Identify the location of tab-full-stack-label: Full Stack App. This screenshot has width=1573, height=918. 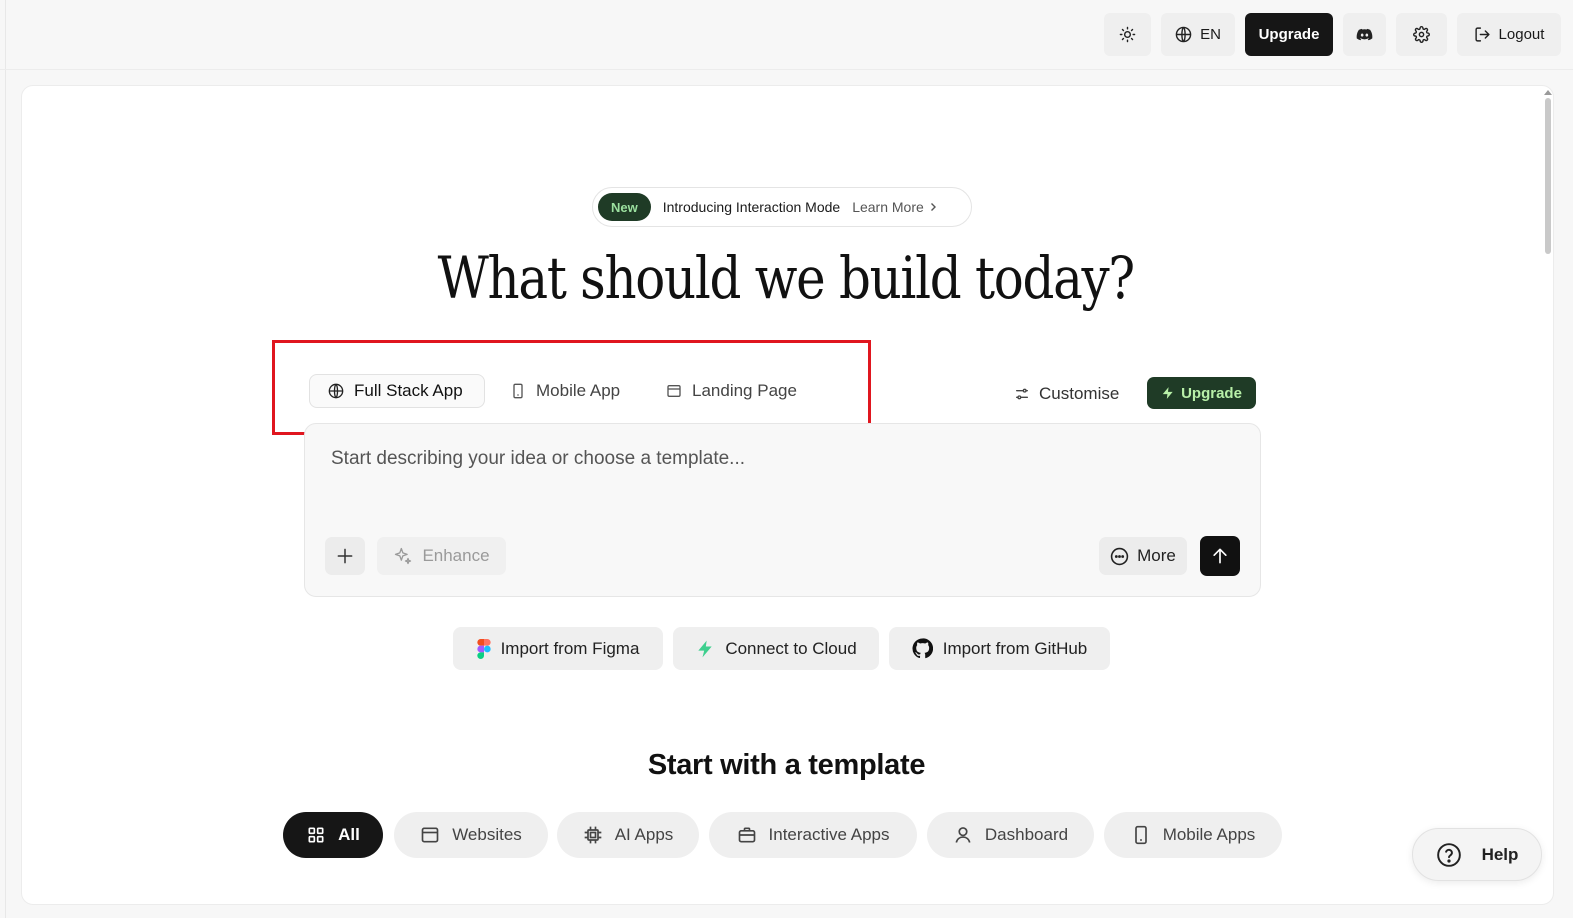
(408, 390).